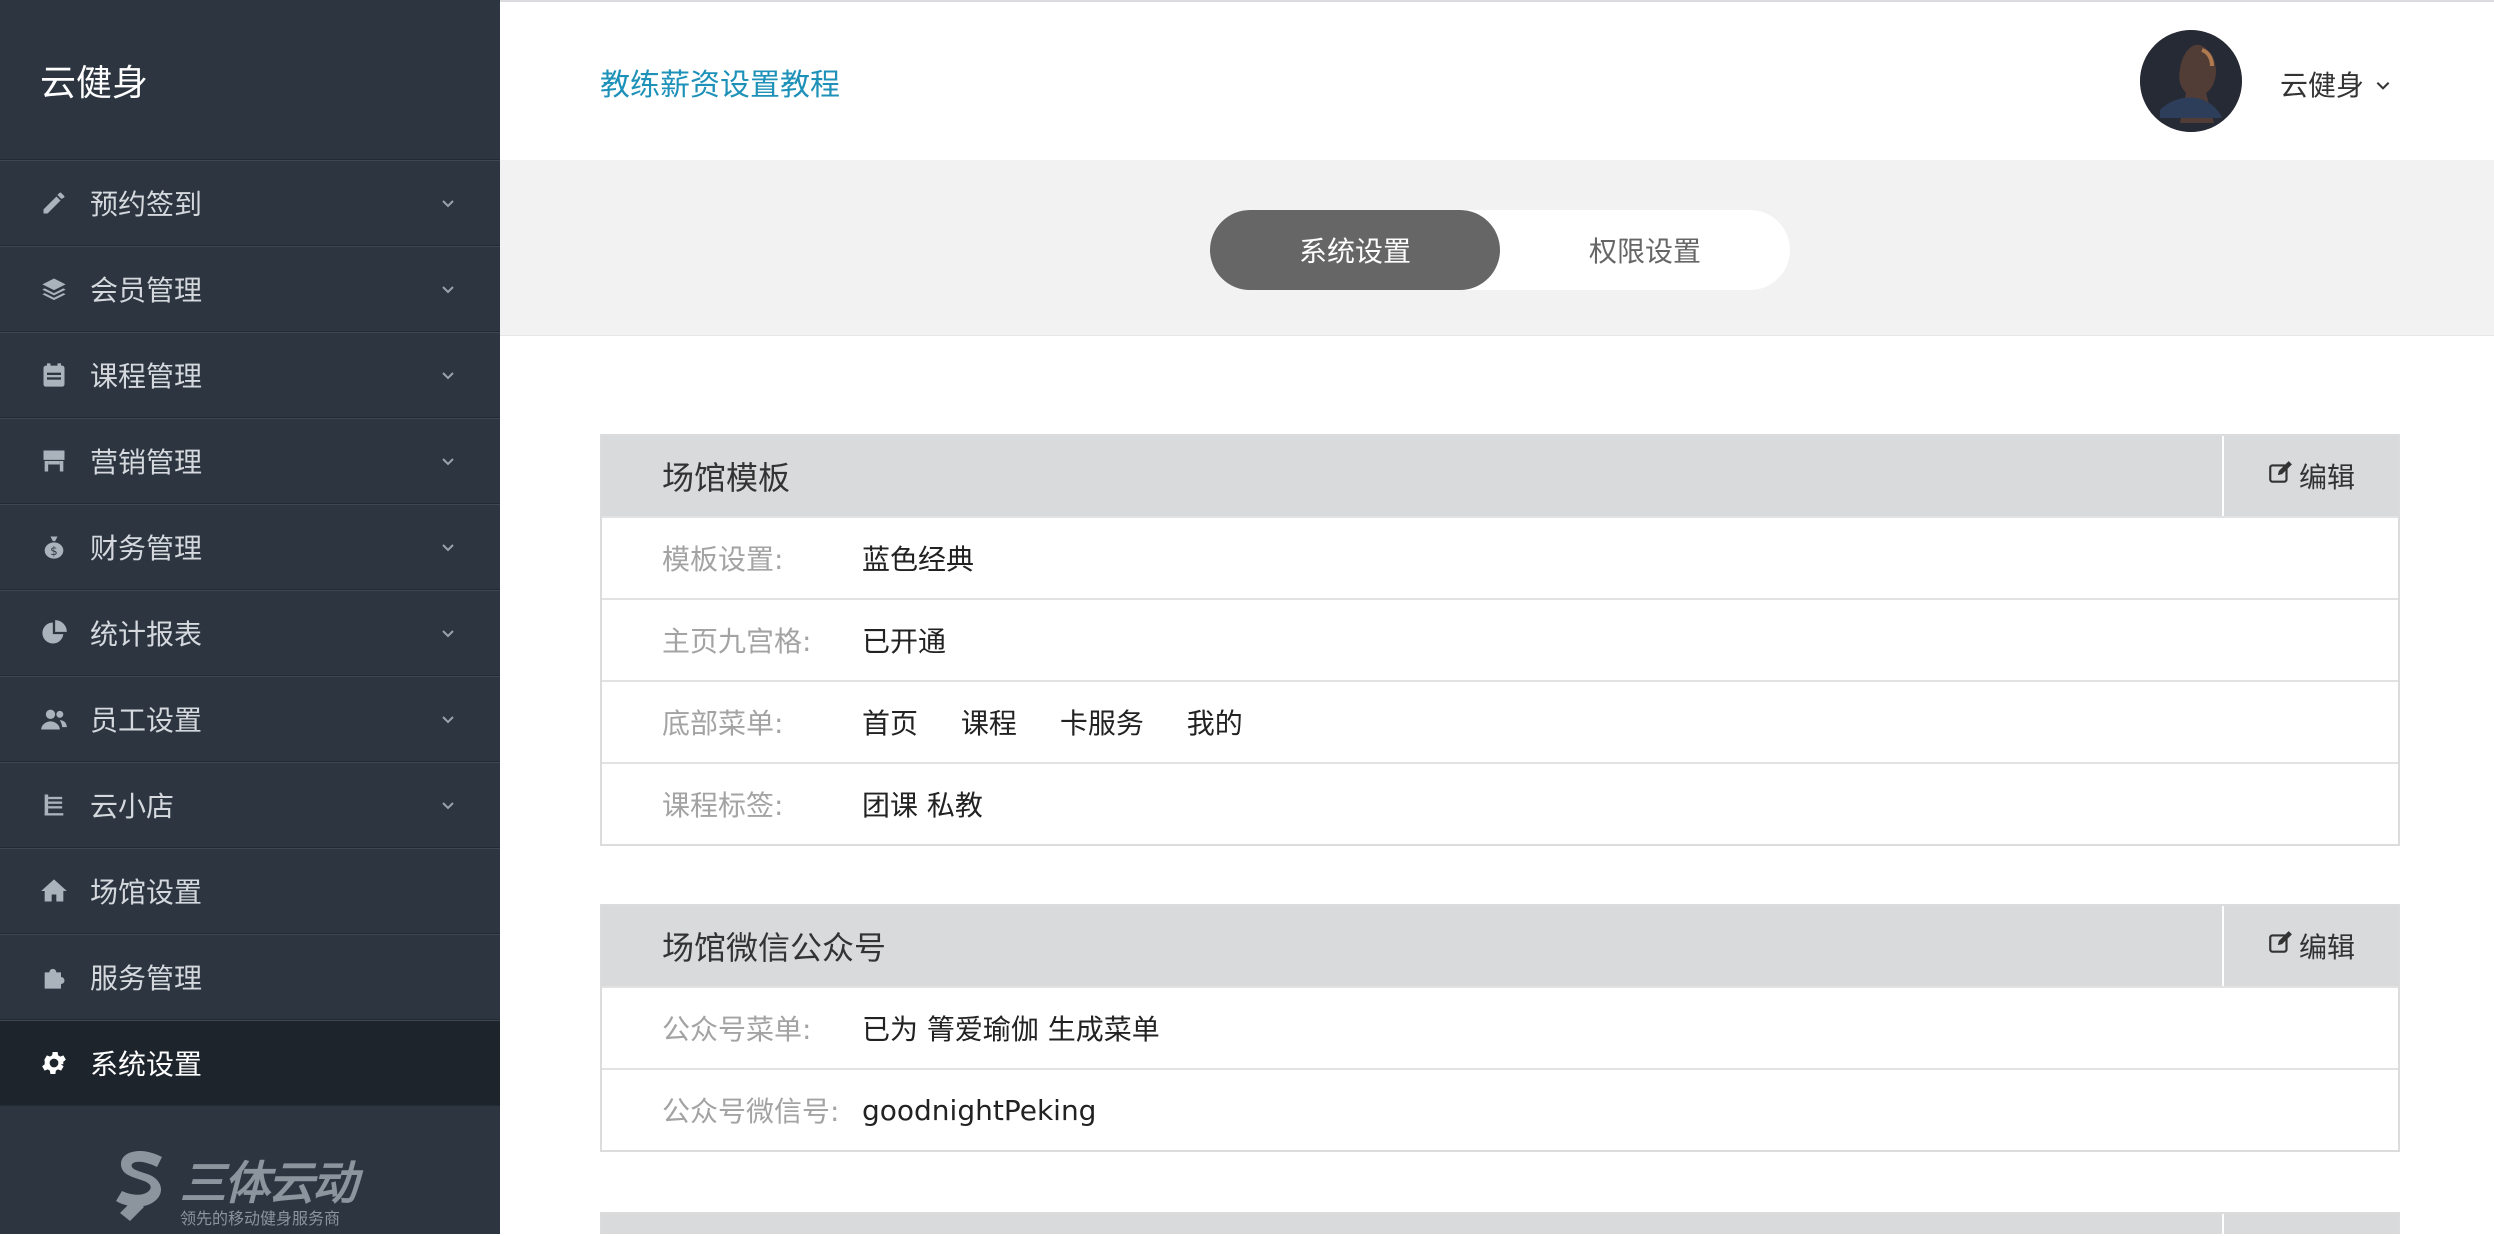 The width and height of the screenshot is (2494, 1236). What do you see at coordinates (54, 891) in the screenshot?
I see `home-icon` at bounding box center [54, 891].